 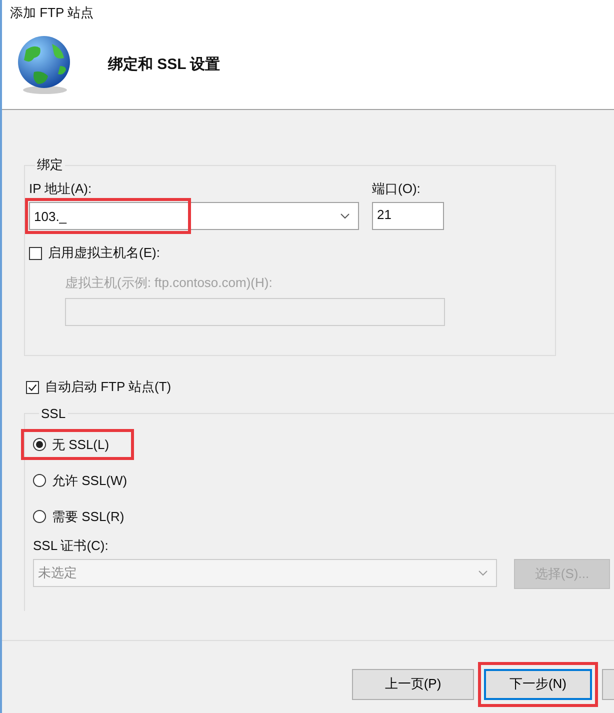 I want to click on certificate-label: SSL 证书(C):, so click(x=71, y=546).